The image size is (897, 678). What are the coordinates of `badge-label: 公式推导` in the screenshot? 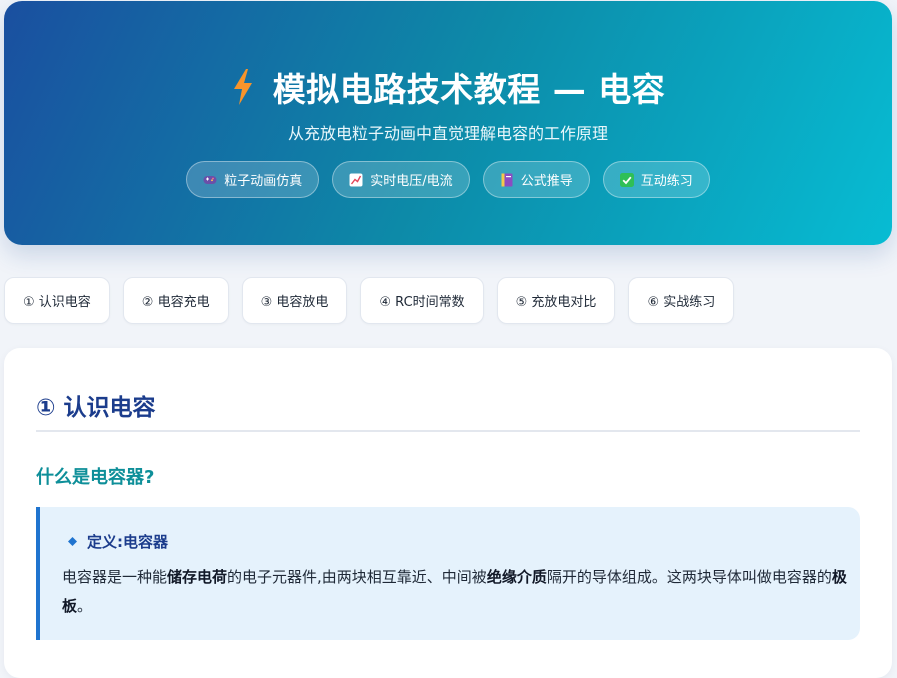 It's located at (546, 181).